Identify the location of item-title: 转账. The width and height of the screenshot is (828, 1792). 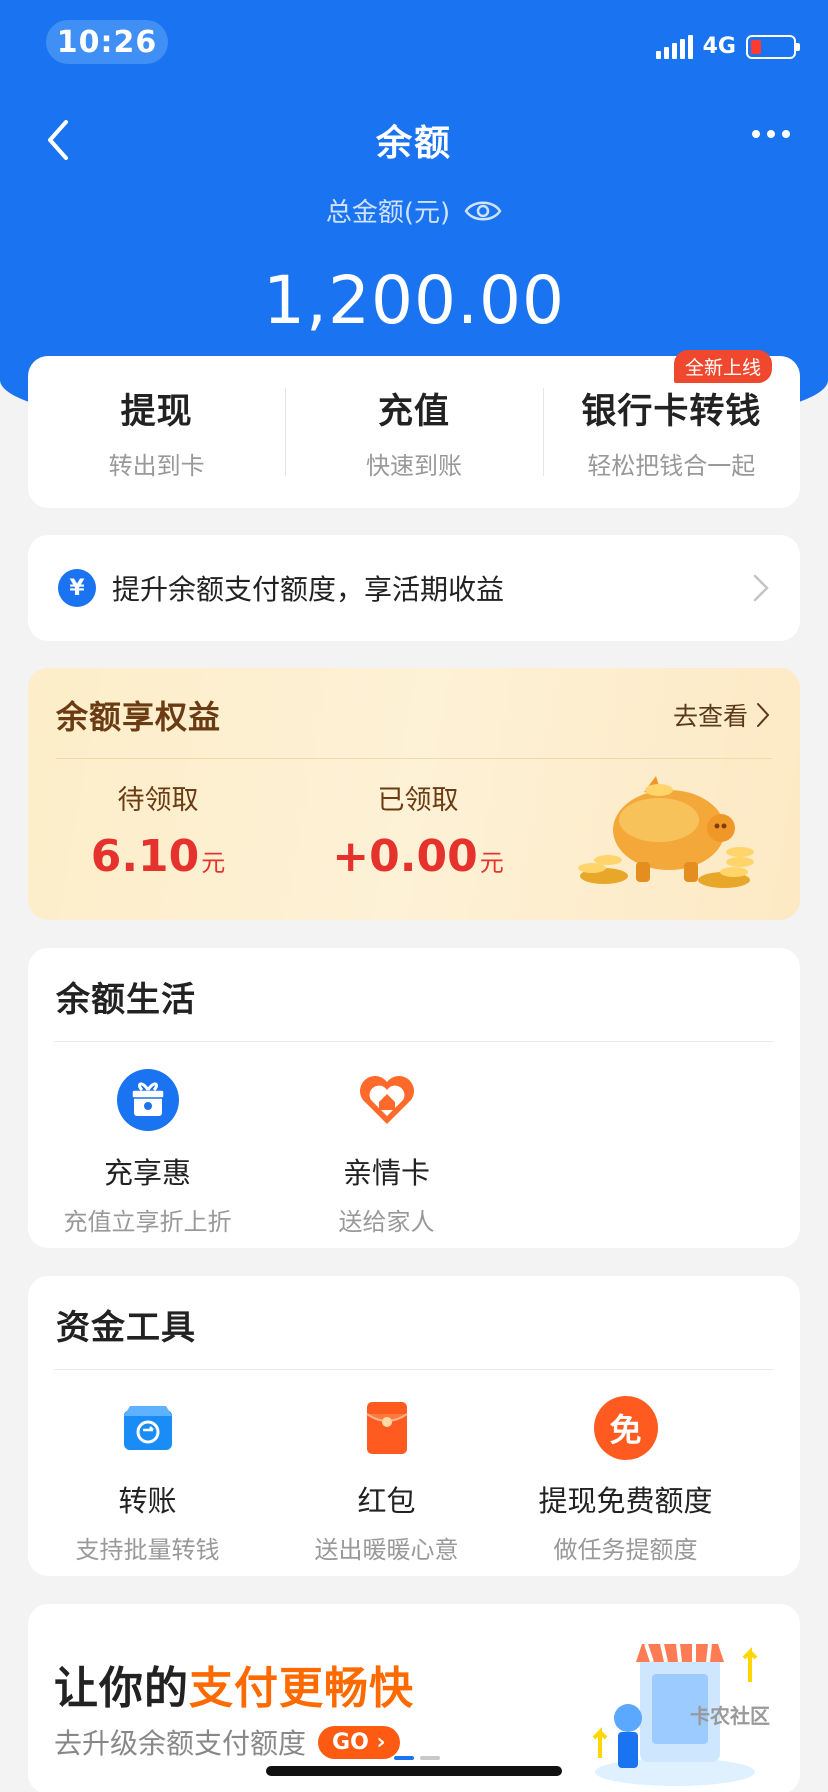
(147, 1501).